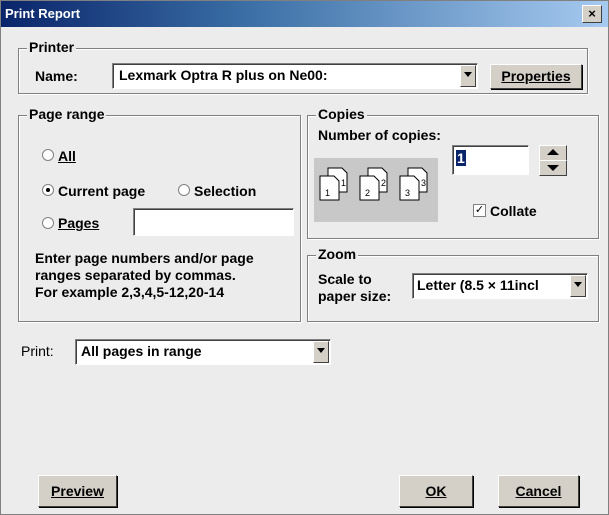 Image resolution: width=609 pixels, height=515 pixels. I want to click on collate-label: Collate, so click(513, 211).